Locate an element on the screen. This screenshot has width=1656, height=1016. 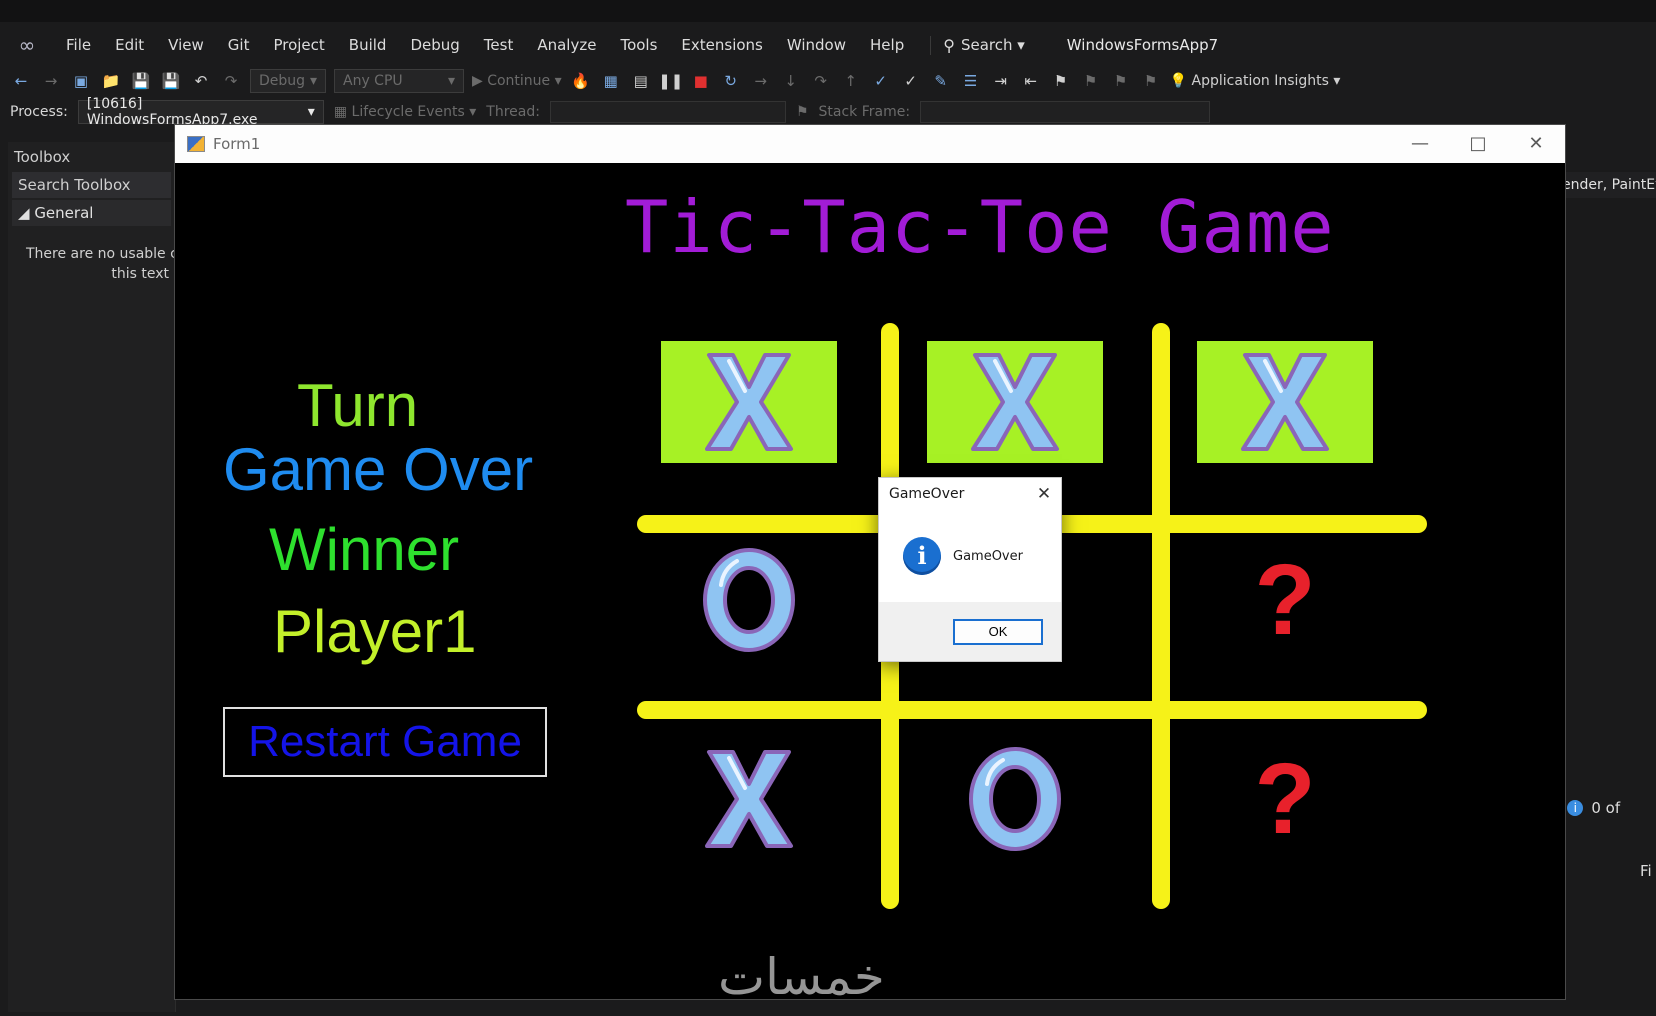
bookmark-icon: ⚑ is located at coordinates (1061, 81).